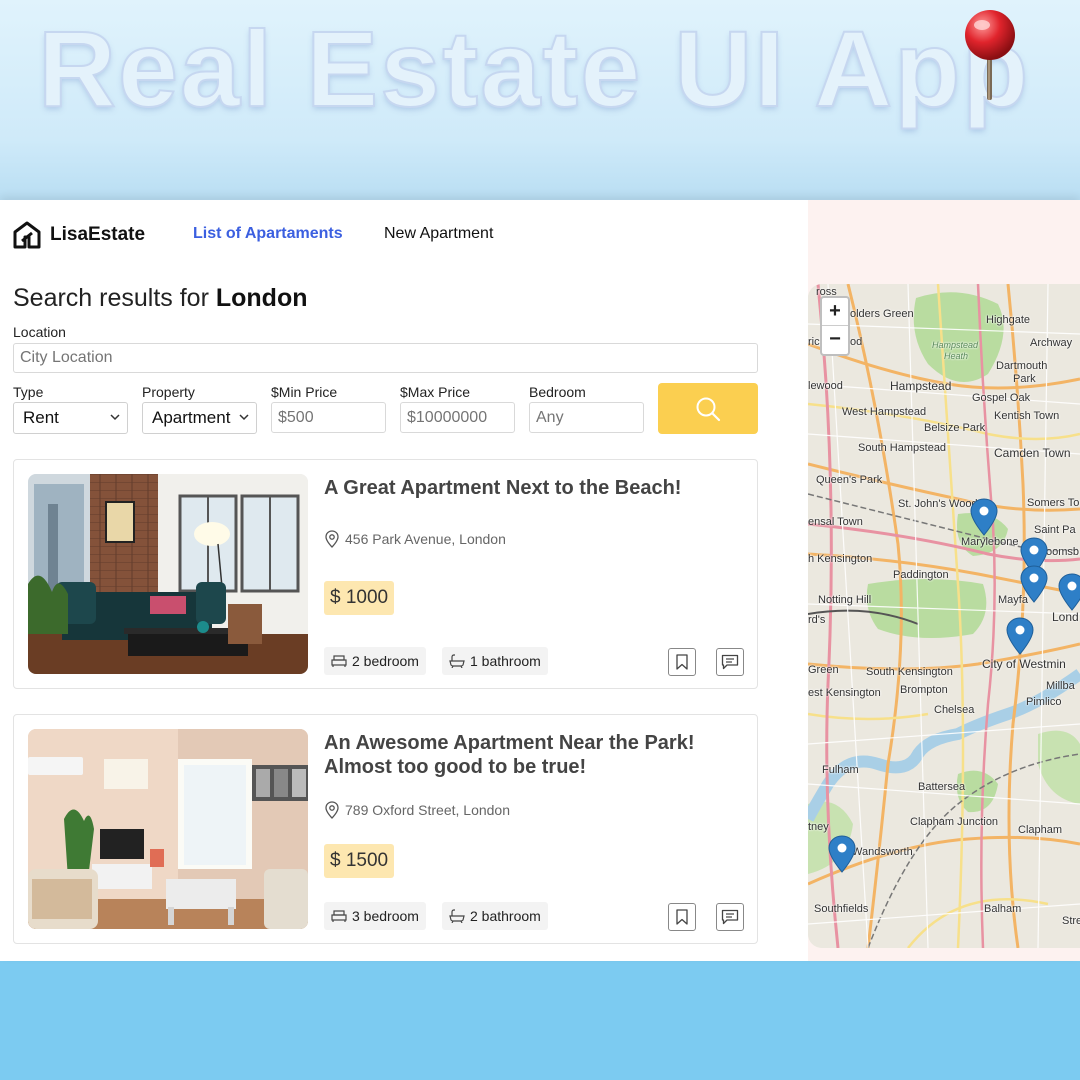 This screenshot has width=1080, height=1080. What do you see at coordinates (435, 392) in the screenshot?
I see `max-price-label: $Max Price` at bounding box center [435, 392].